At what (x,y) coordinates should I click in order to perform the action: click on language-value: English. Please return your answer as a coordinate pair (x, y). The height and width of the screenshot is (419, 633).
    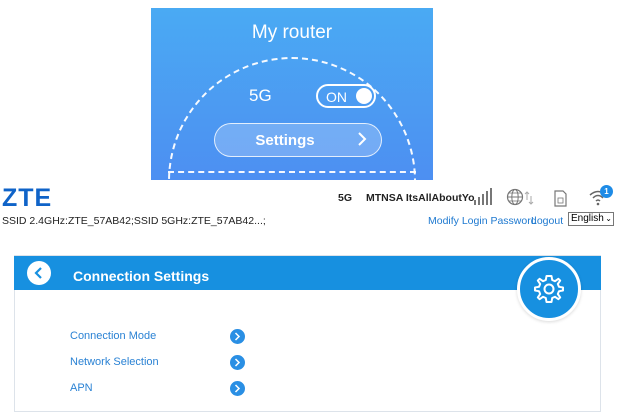
    Looking at the image, I should click on (587, 218).